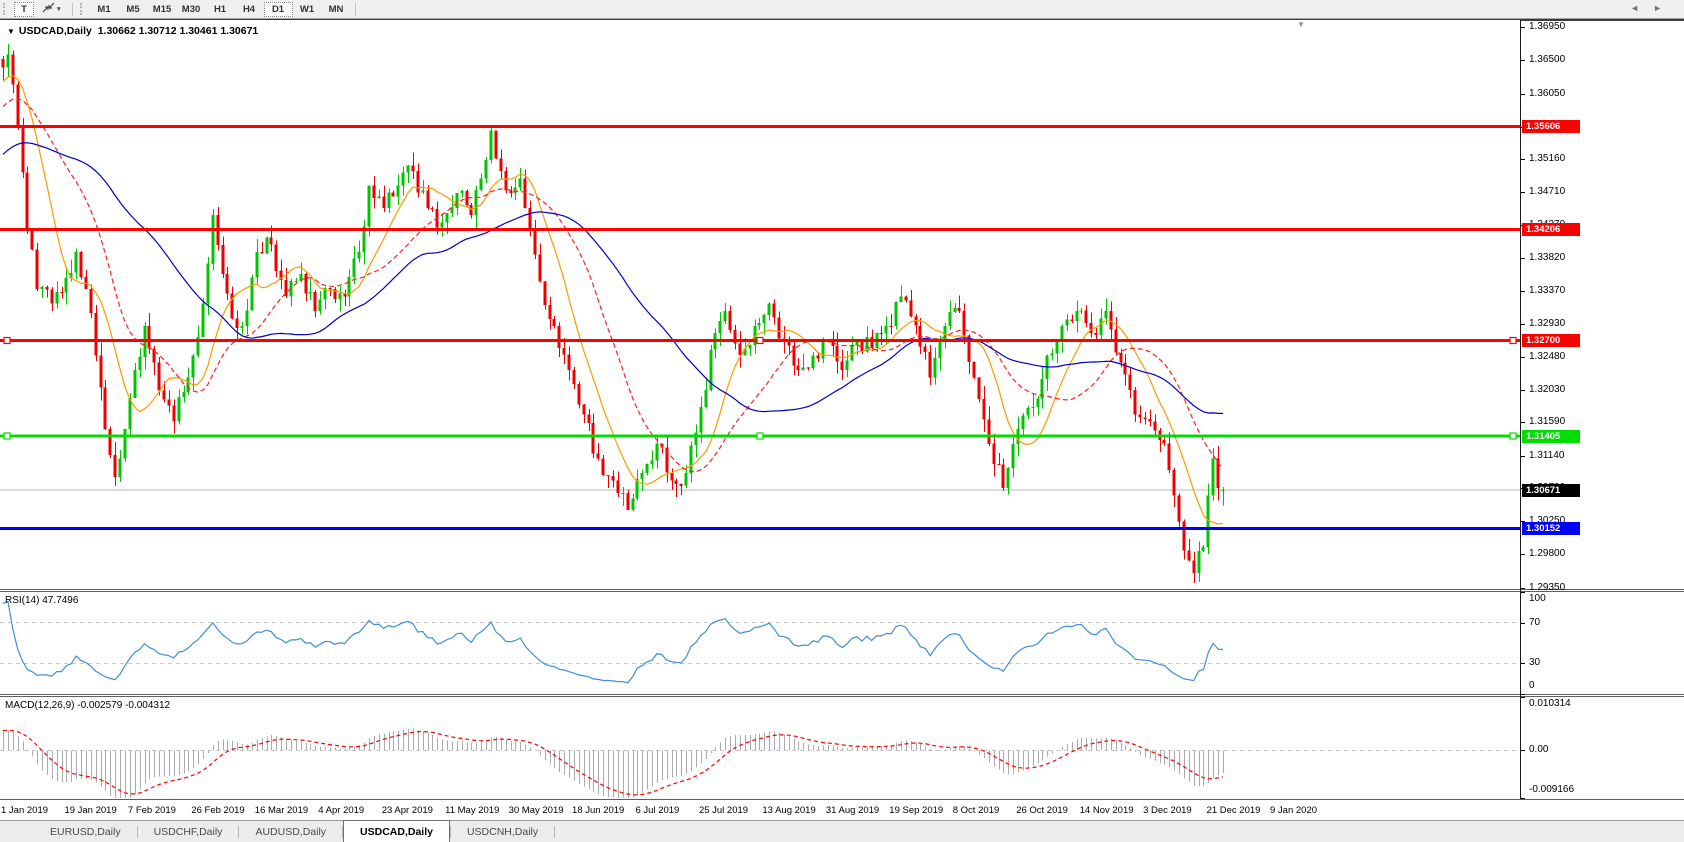  I want to click on chart-dropdown-icon: ▼, so click(11, 31).